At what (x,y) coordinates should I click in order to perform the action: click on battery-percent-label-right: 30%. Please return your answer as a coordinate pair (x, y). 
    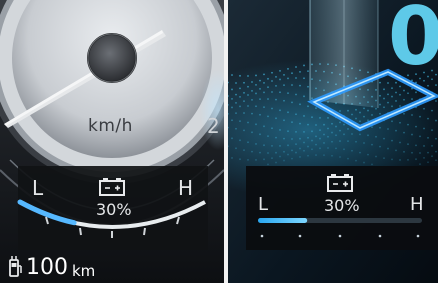
    Looking at the image, I should click on (342, 205).